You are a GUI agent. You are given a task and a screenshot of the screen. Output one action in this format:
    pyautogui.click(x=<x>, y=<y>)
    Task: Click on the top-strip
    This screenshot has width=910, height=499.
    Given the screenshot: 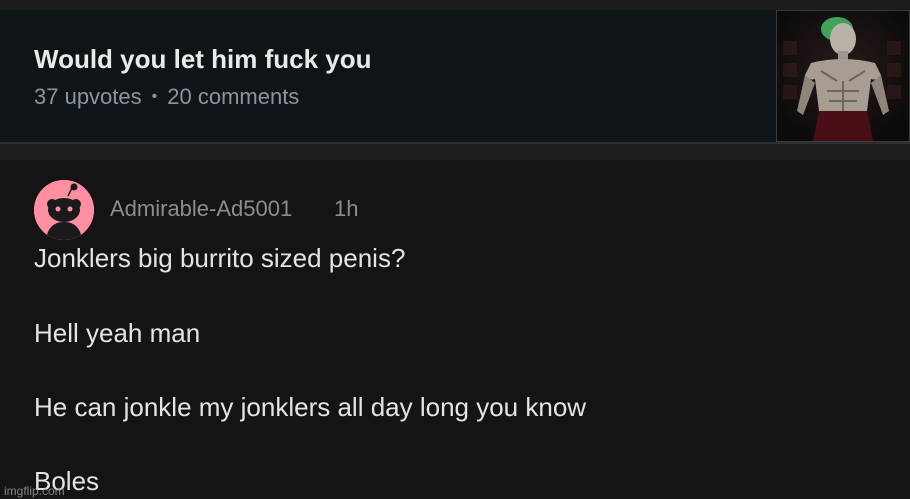 What is the action you would take?
    pyautogui.click(x=455, y=5)
    